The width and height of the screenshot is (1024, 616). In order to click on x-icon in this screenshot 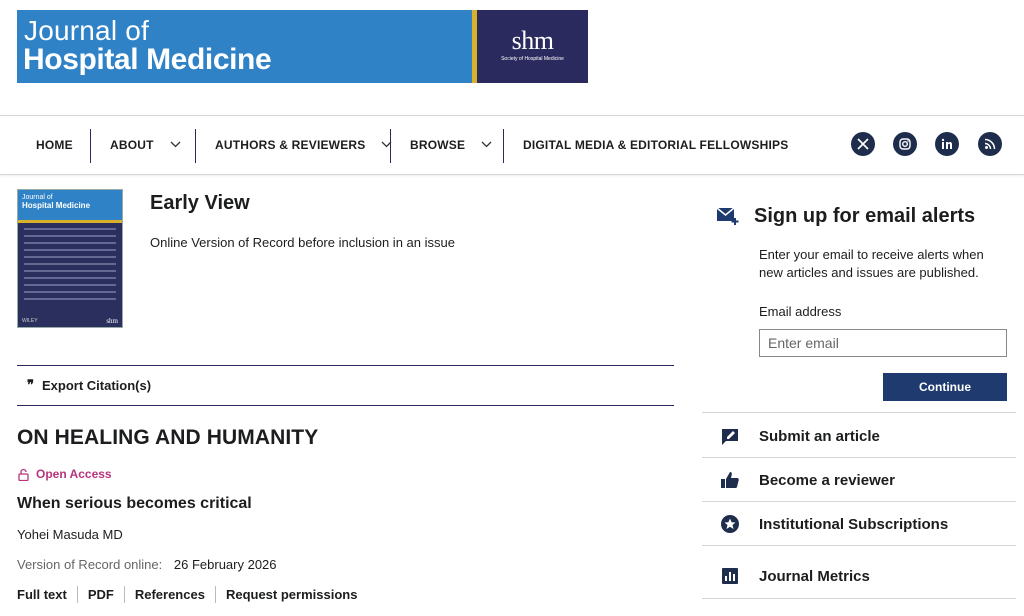, I will do `click(863, 144)`.